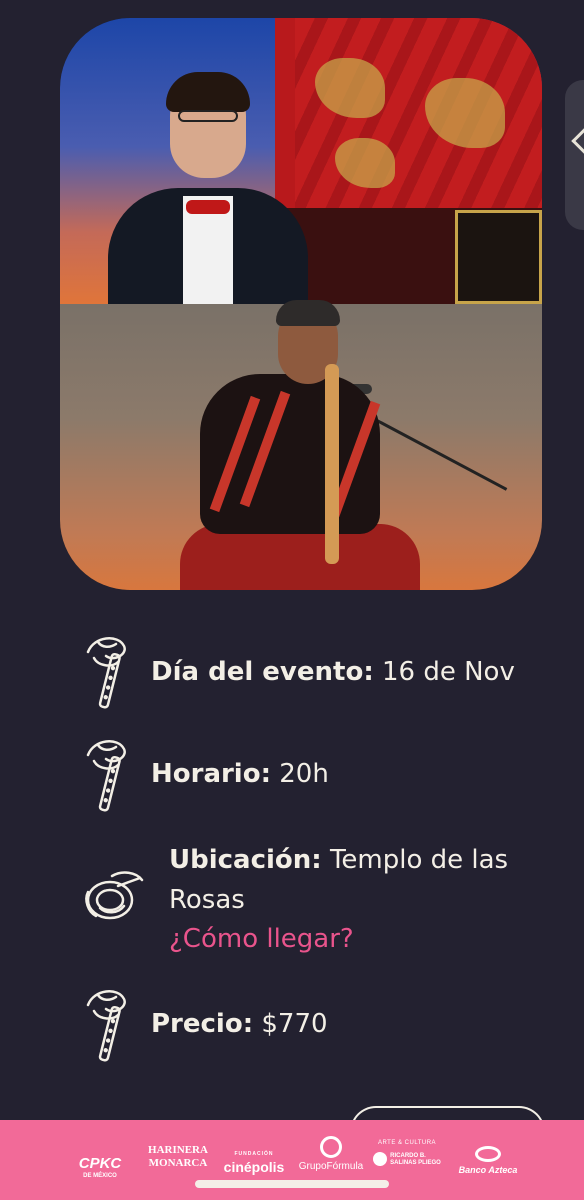  What do you see at coordinates (178, 1156) in the screenshot?
I see `harinera-monarca-logo: HARINERA MONARCA` at bounding box center [178, 1156].